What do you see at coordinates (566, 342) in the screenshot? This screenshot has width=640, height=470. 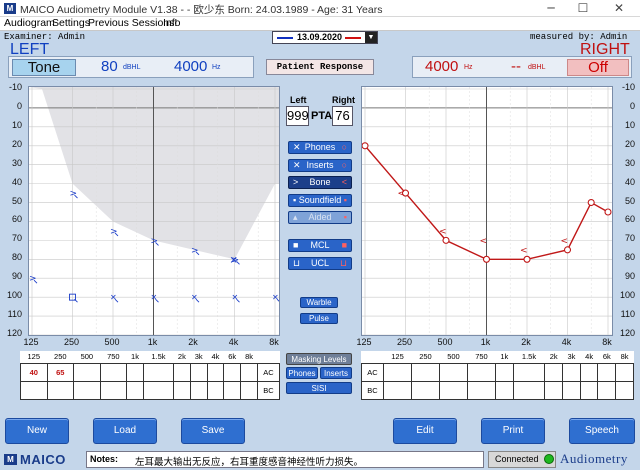 I see `right-x-tick: 4k` at bounding box center [566, 342].